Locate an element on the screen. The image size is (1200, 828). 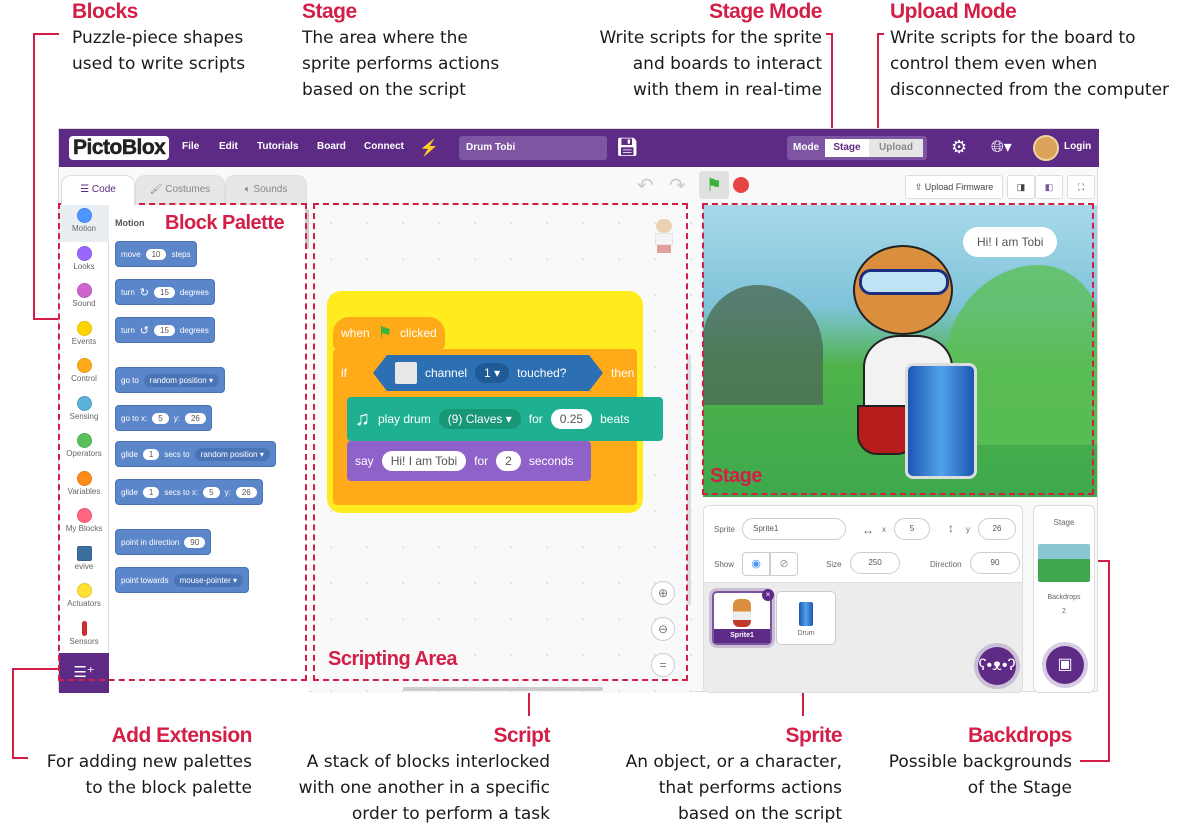
stage-target-pane: Stage Backdrops 2 ▣ is located at coordinates (1064, 599).